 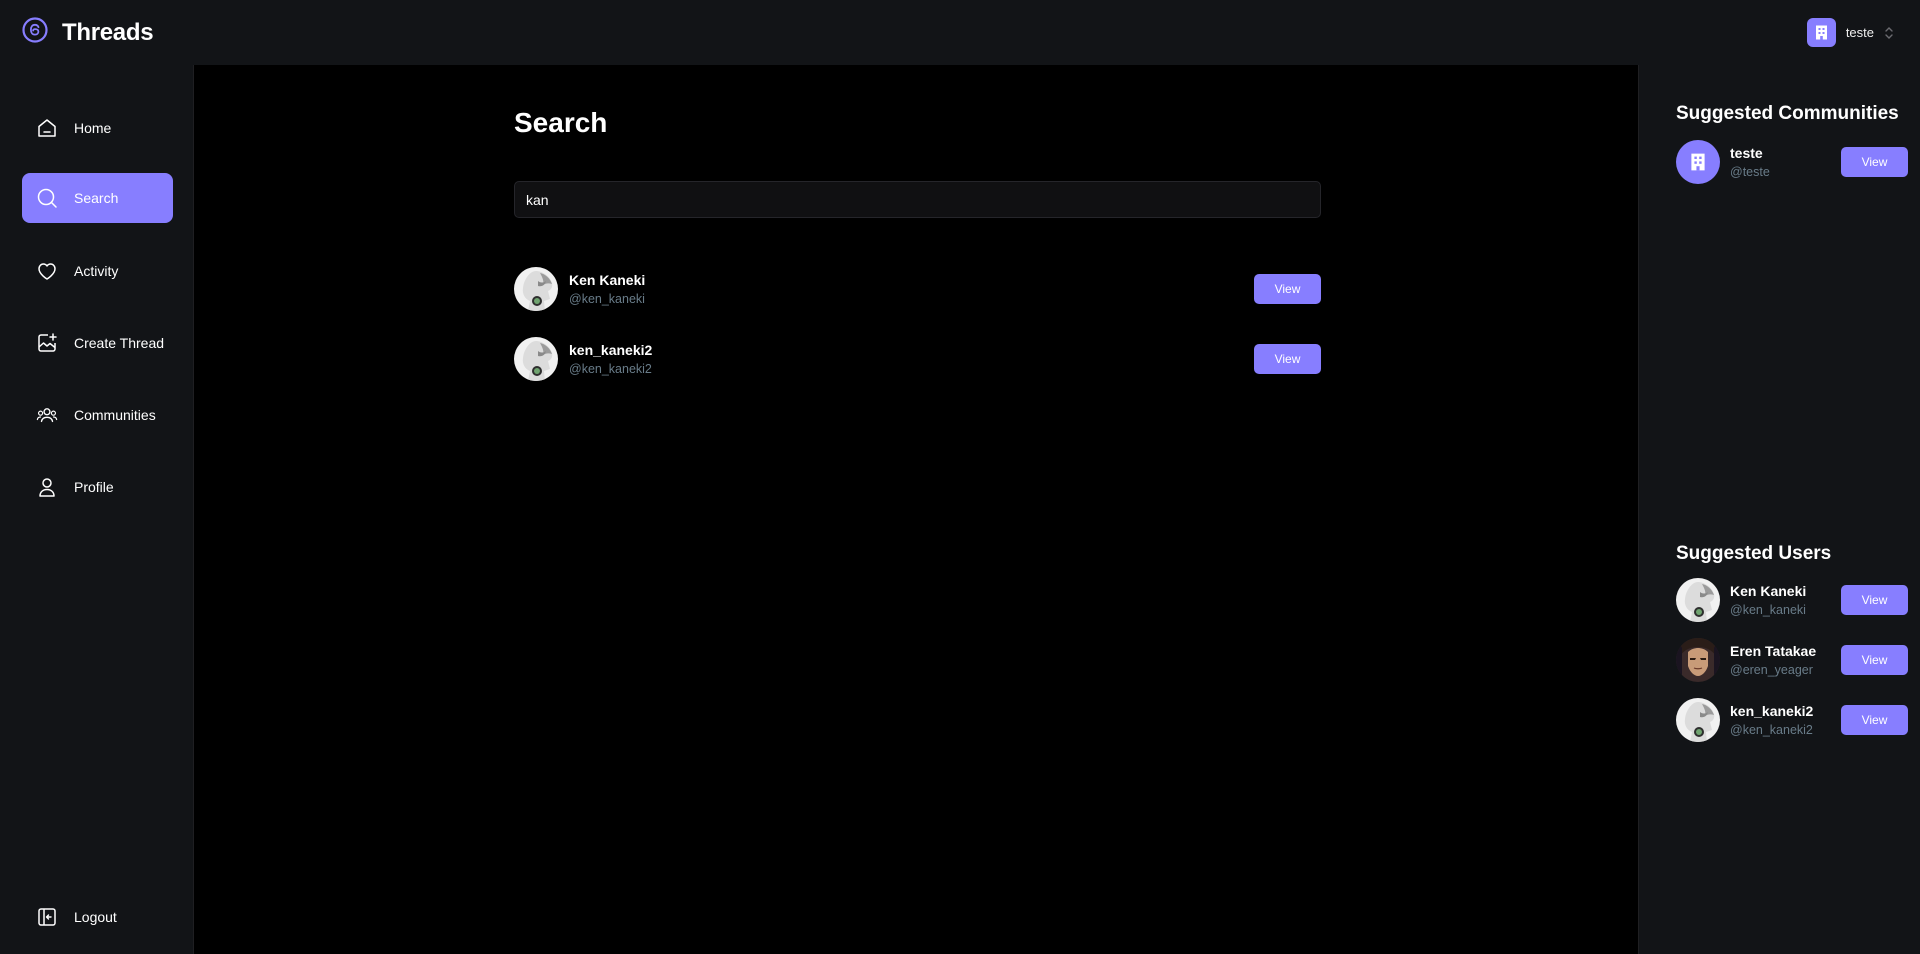 I want to click on sidebar-item-create-thread: Create Thread, so click(x=97, y=343).